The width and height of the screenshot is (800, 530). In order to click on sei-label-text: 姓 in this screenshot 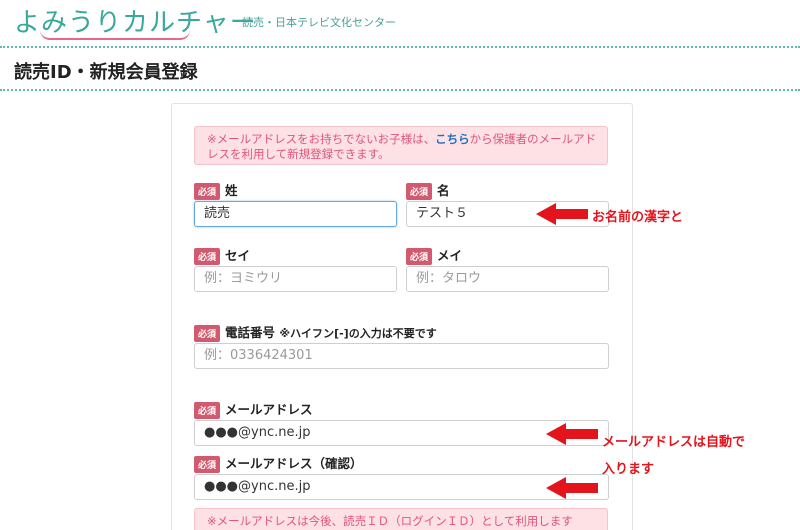, I will do `click(231, 190)`.